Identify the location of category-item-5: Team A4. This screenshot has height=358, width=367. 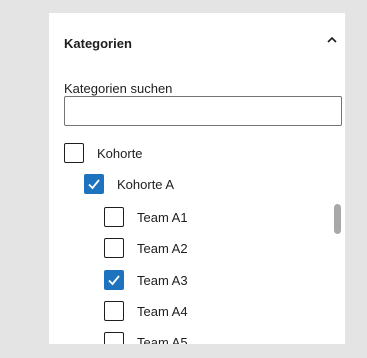
(146, 311).